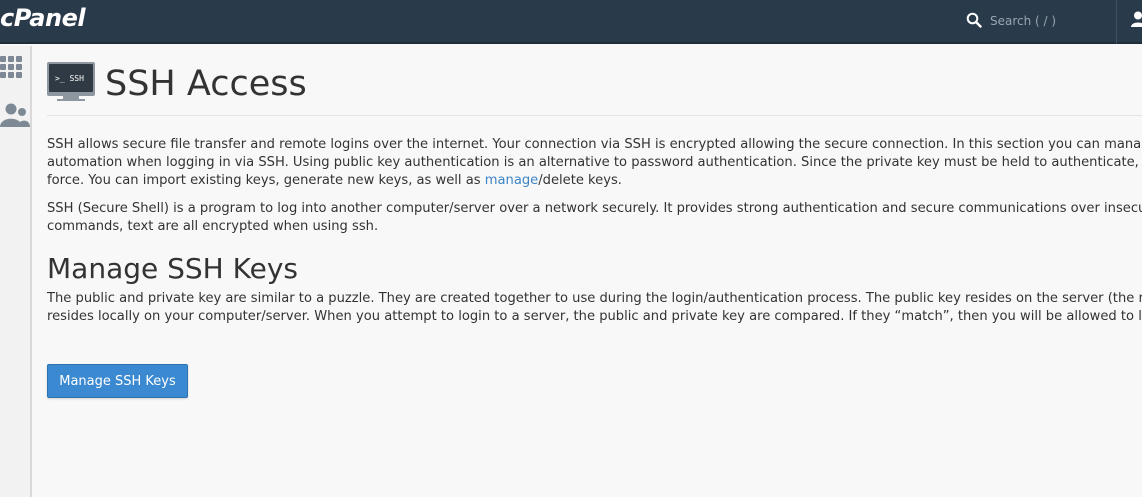 This screenshot has height=497, width=1142. What do you see at coordinates (117, 381) in the screenshot?
I see `manage-ssh-keys-button: Manage SSH Keys` at bounding box center [117, 381].